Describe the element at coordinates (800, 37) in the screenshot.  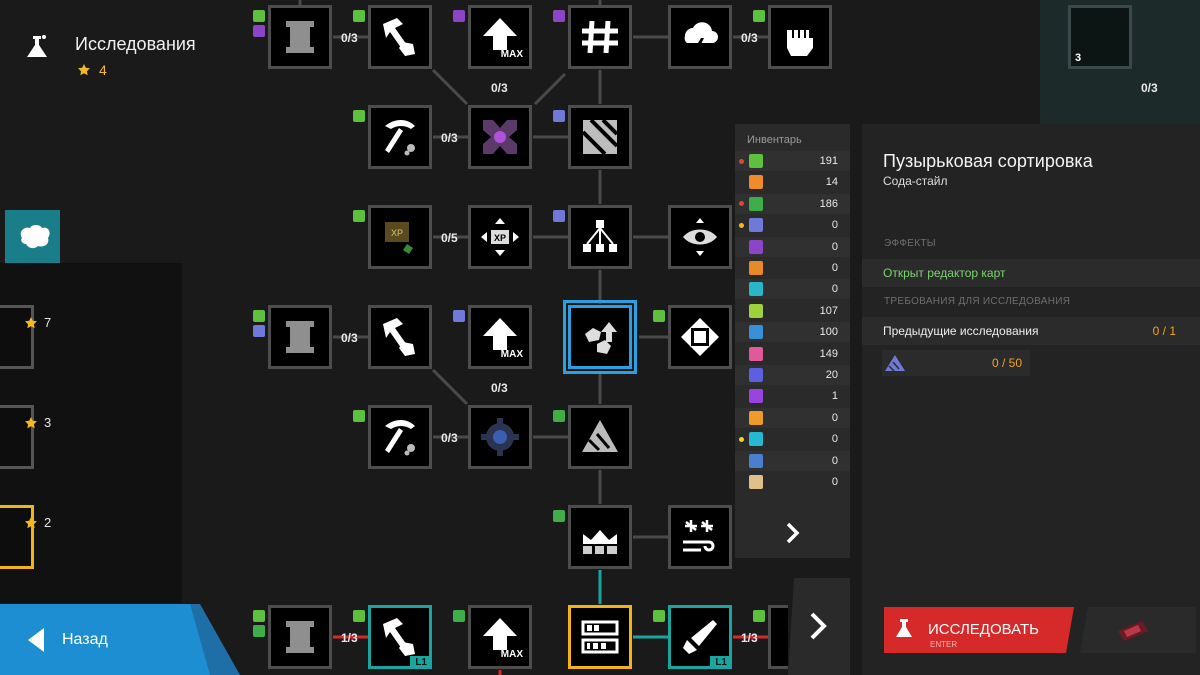
I see `tech-node-fist` at that location.